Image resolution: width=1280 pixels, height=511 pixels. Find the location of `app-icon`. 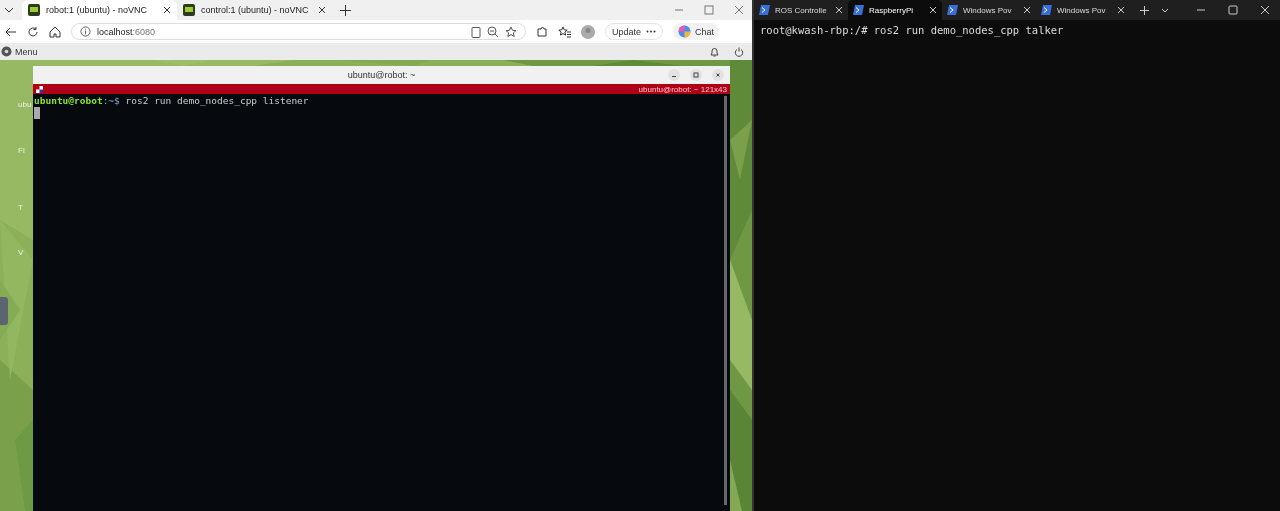

app-icon is located at coordinates (39, 89).